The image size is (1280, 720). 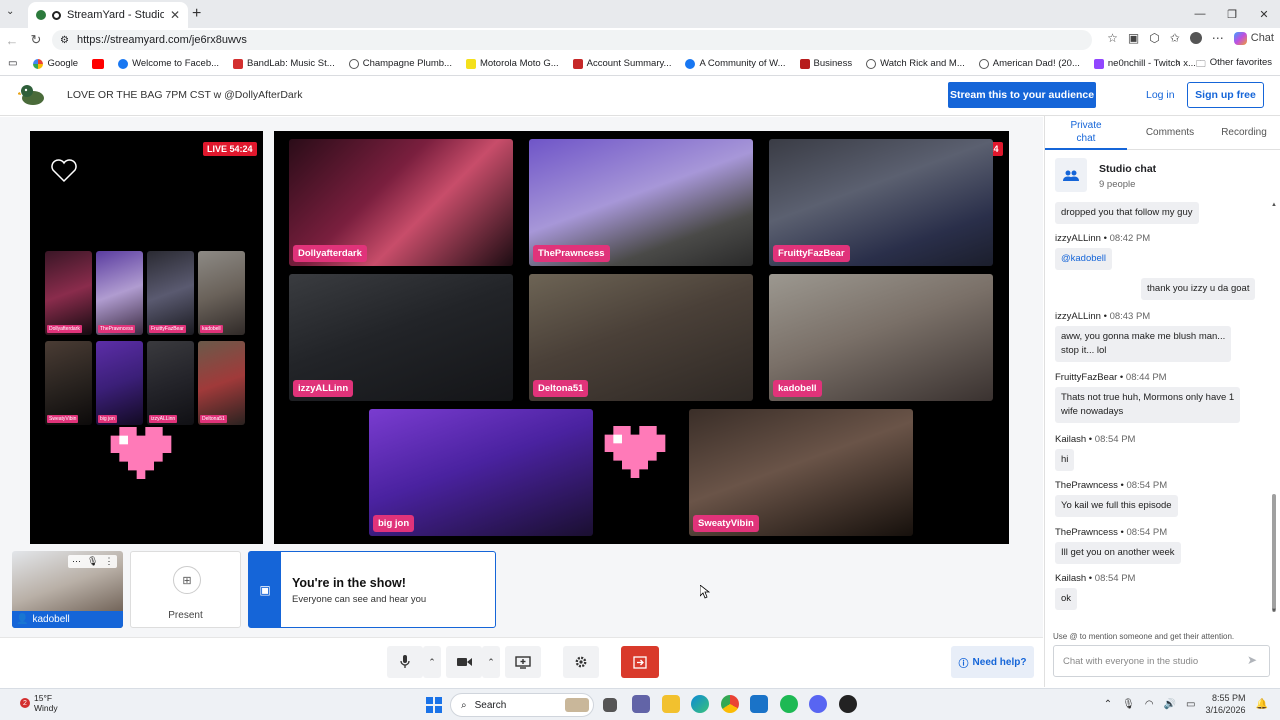 I want to click on kebab-menu-icon: ⋮, so click(x=108, y=561).